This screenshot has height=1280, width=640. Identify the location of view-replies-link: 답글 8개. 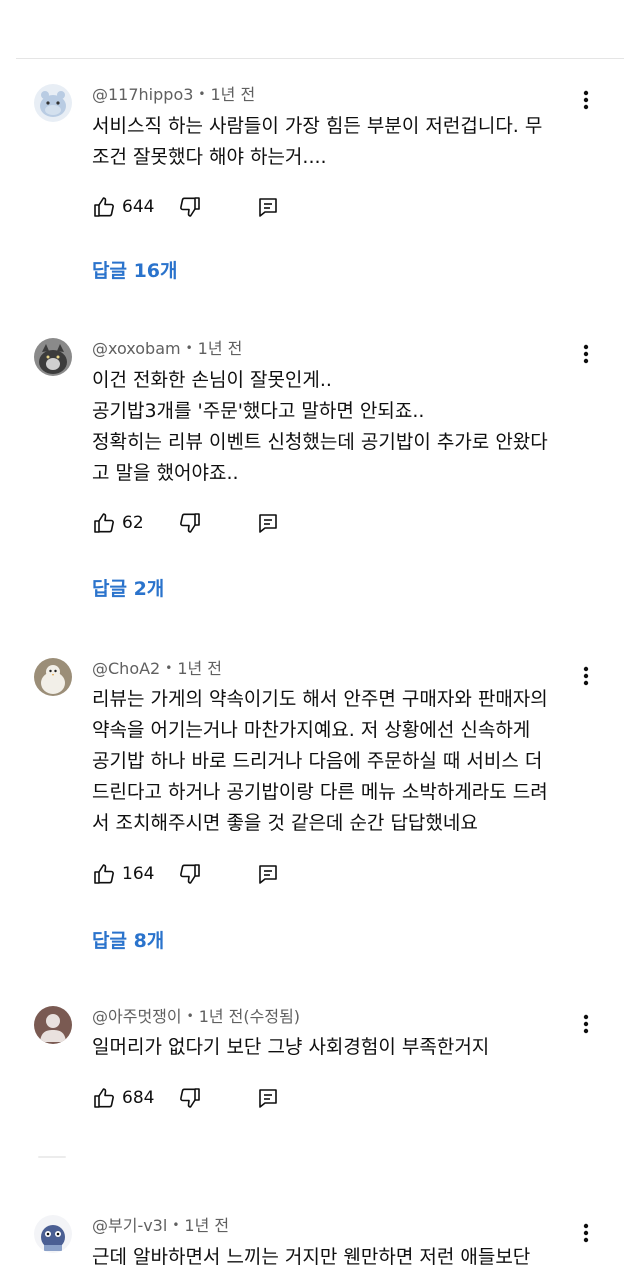
(128, 941).